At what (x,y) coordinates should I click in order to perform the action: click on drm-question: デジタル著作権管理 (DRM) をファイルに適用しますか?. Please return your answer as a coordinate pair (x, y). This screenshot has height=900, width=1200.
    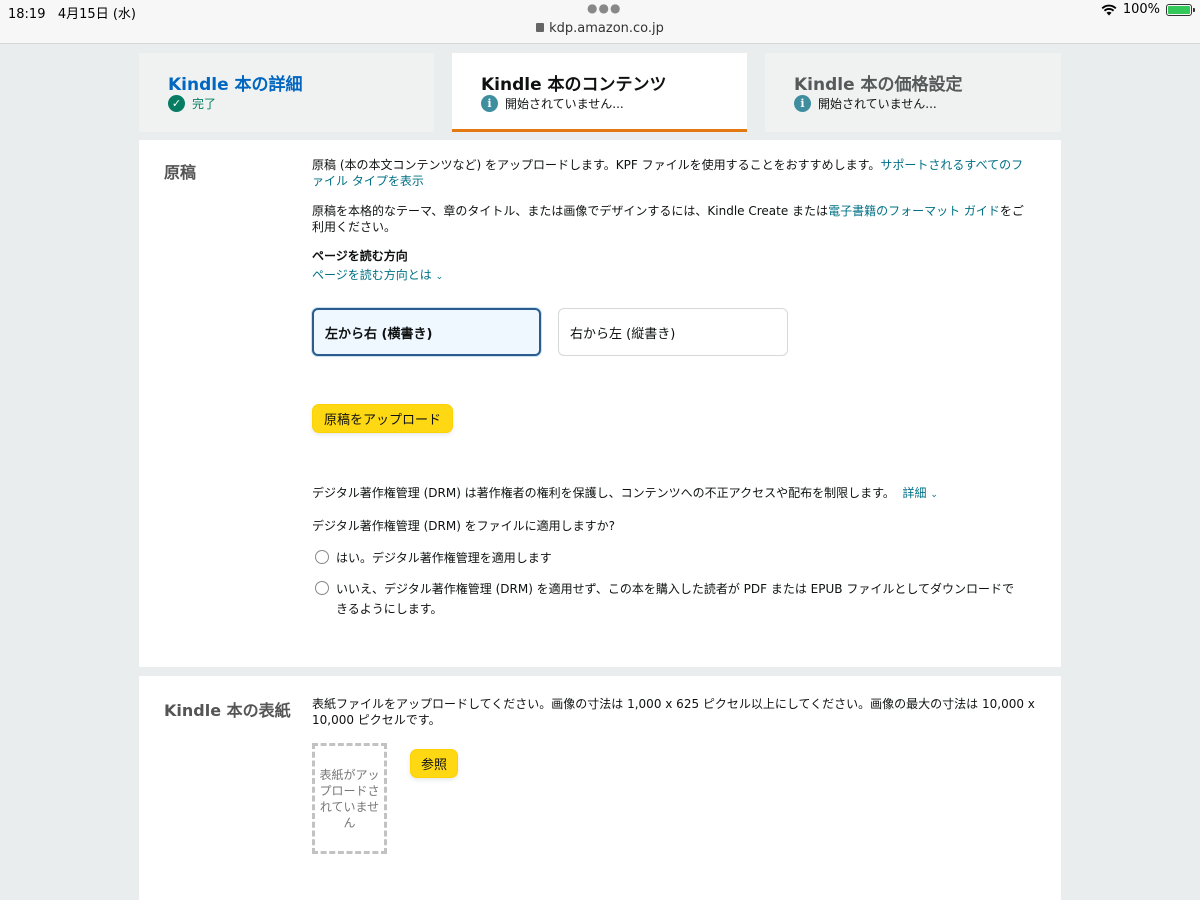
    Looking at the image, I should click on (464, 526).